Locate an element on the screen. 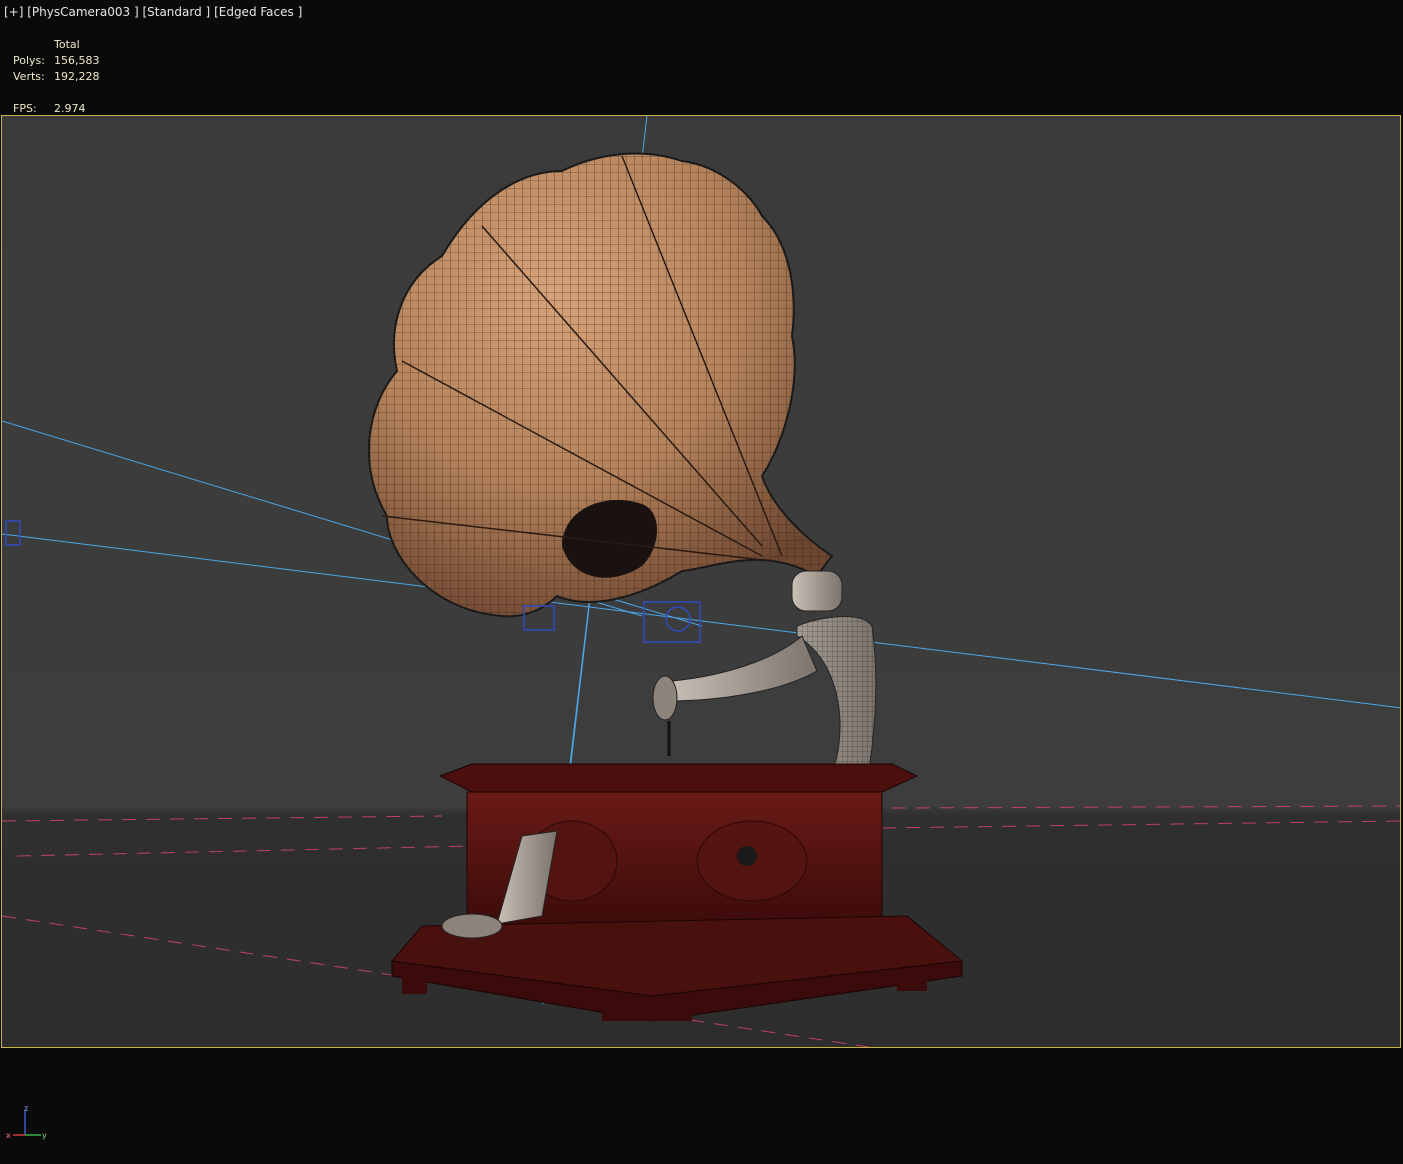  stats-verts-row: Verts: 192,228 is located at coordinates (56, 77).